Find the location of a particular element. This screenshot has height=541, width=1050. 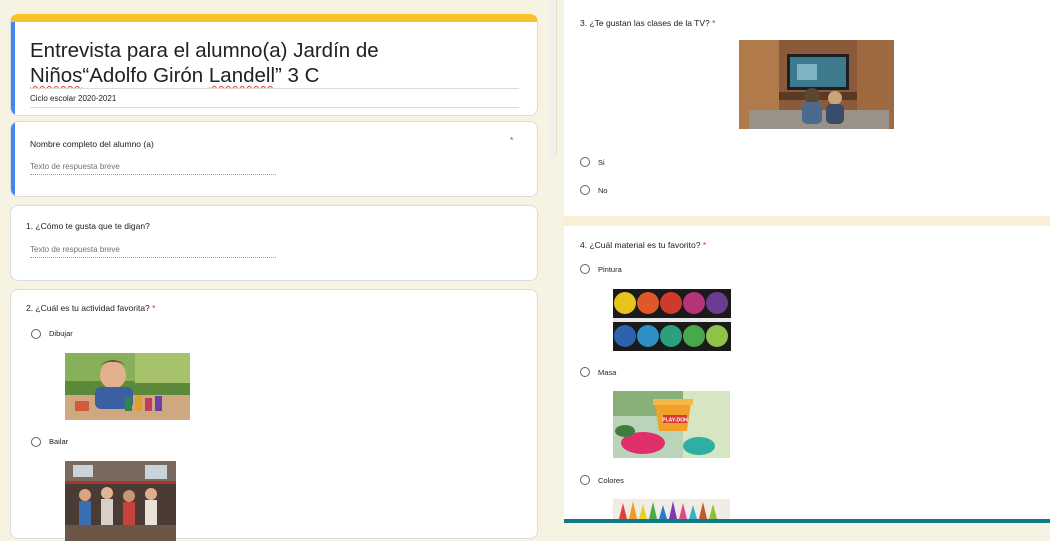

form-title-word: “Adolfo Girón is located at coordinates (145, 75).